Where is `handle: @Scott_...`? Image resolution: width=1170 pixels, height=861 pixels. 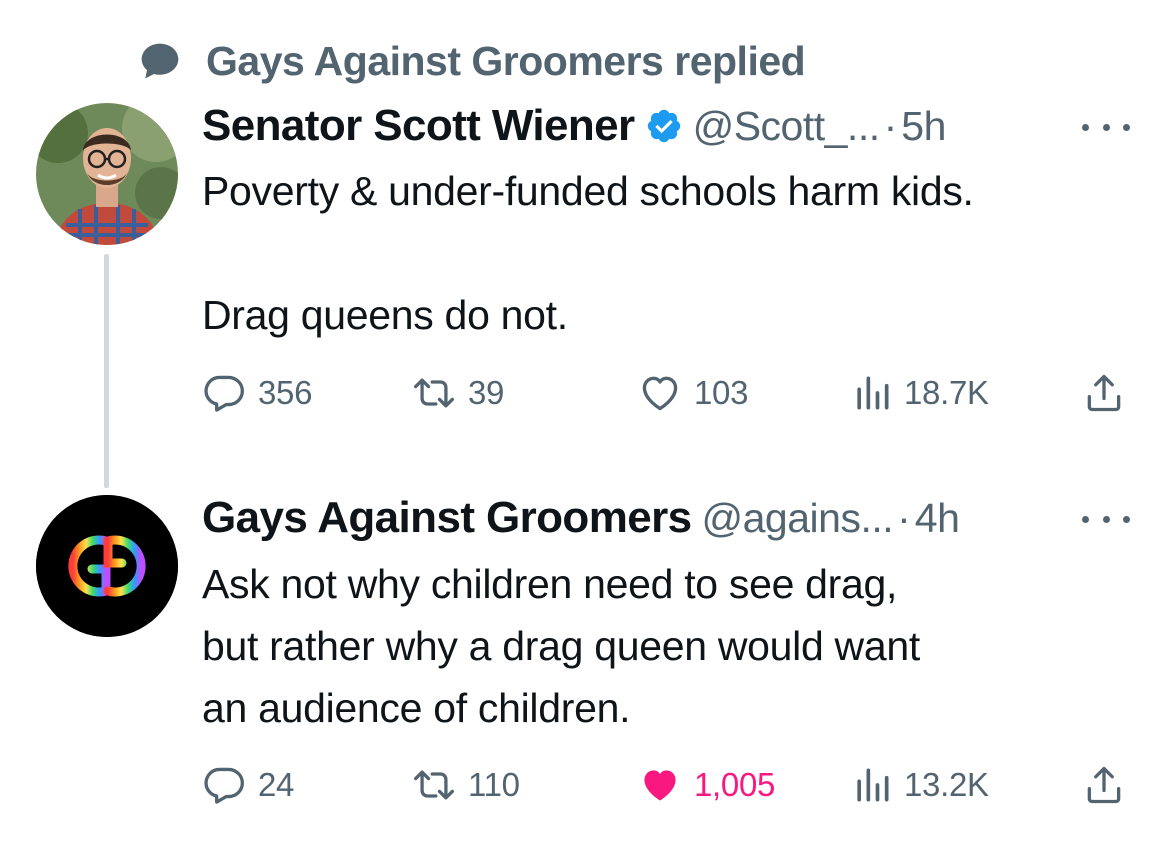
handle: @Scott_... is located at coordinates (787, 126).